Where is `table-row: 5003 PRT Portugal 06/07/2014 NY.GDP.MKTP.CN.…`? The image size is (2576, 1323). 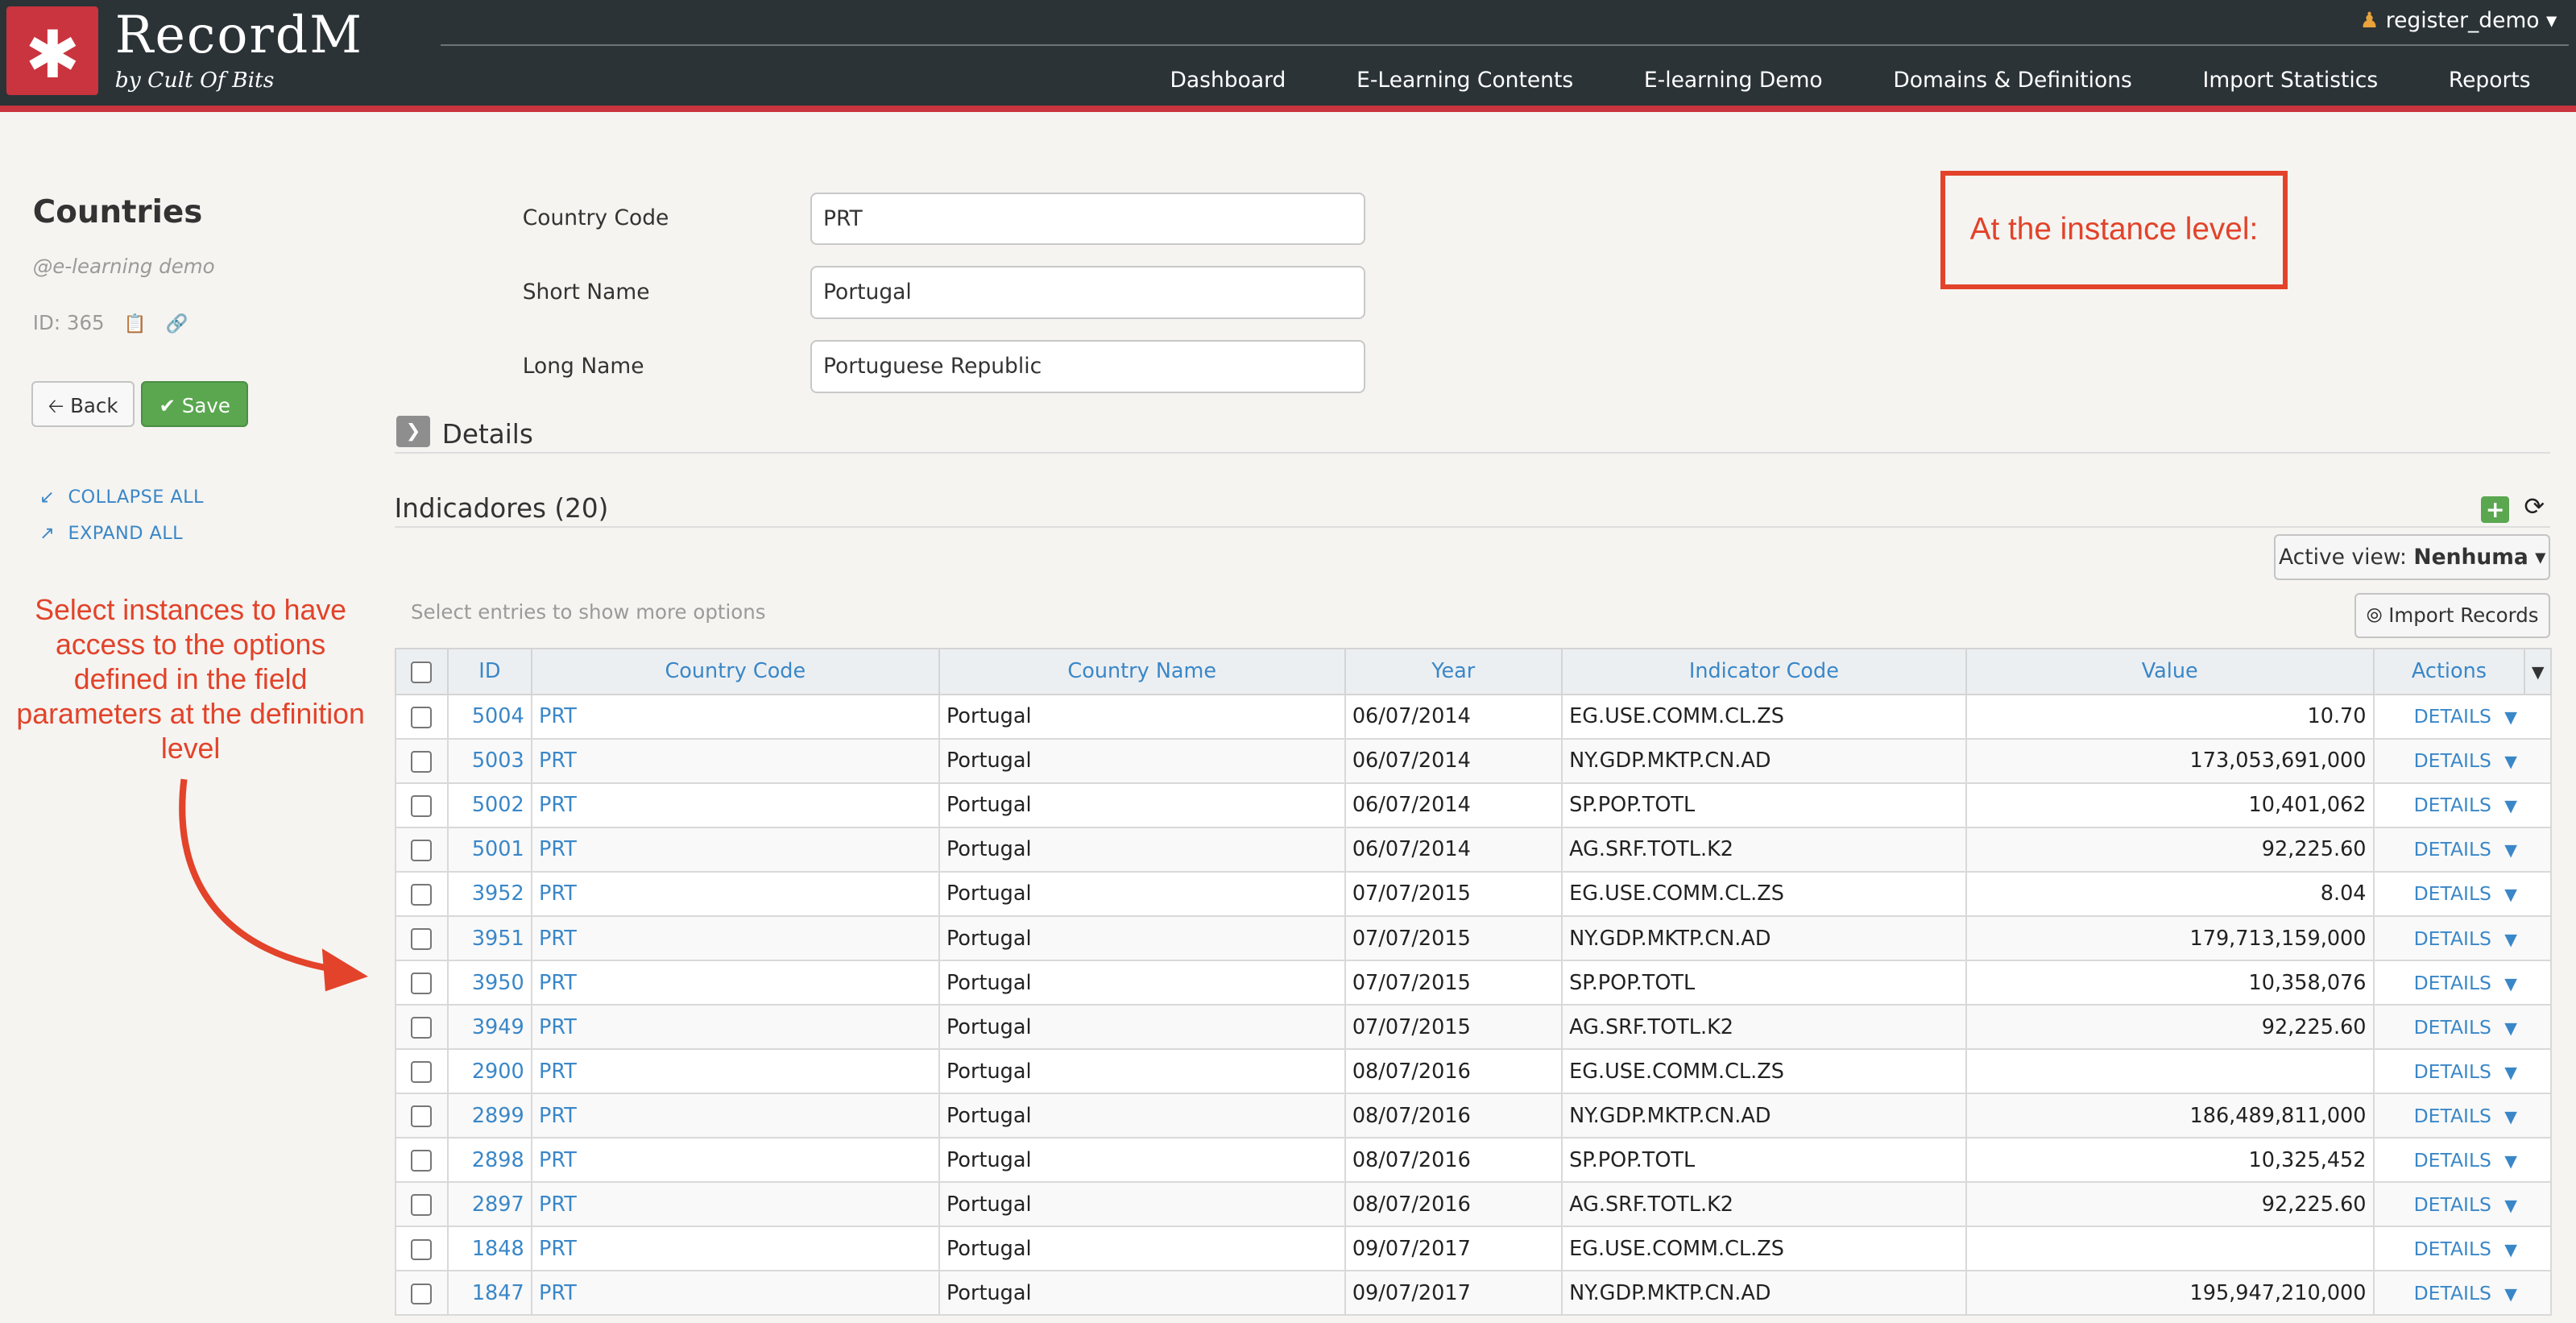
table-row: 5003 PRT Portugal 06/07/2014 NY.GDP.MKTP.CN.… is located at coordinates (1473, 760).